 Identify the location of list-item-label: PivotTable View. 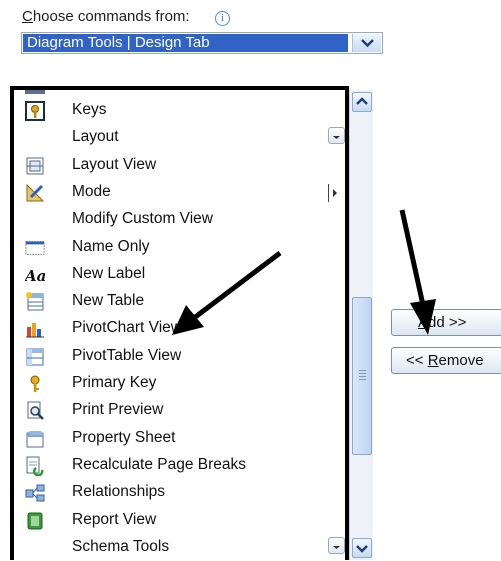
(127, 355).